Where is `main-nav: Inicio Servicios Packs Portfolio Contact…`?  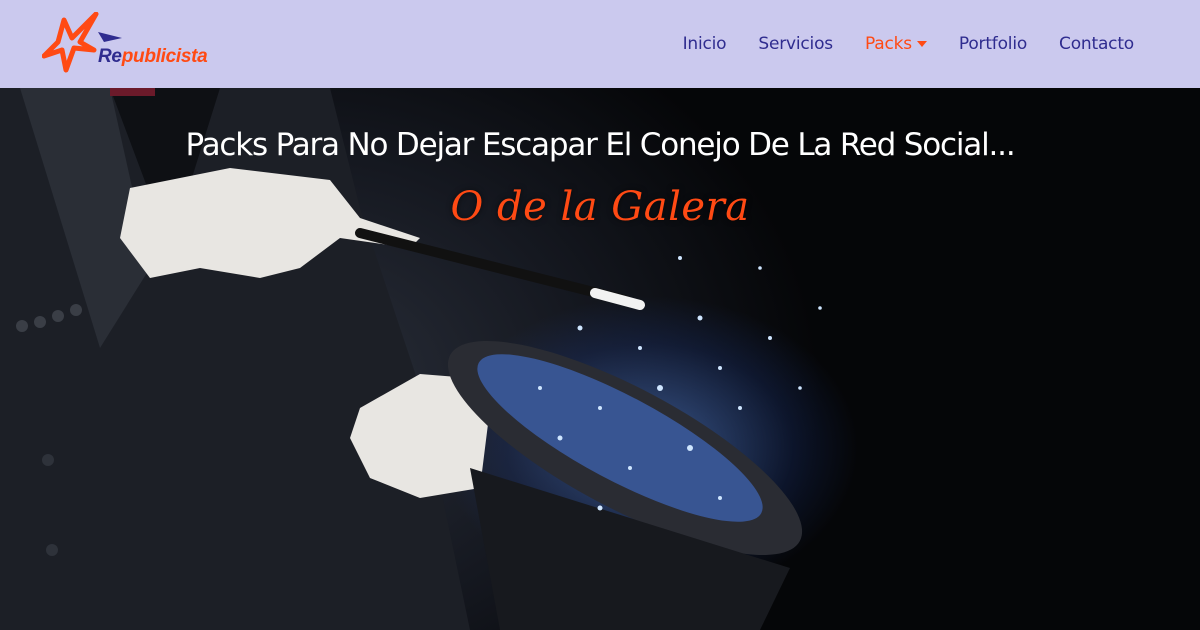
main-nav: Inicio Servicios Packs Portfolio Contact… is located at coordinates (909, 44).